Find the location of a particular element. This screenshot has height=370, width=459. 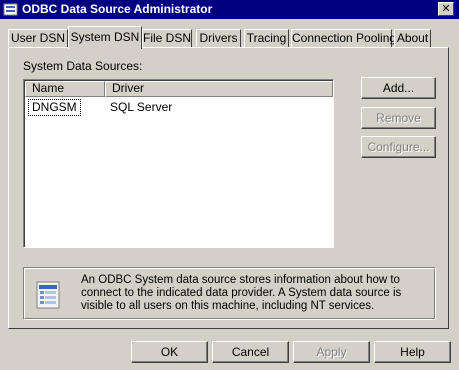

tab-tracing: Tracing is located at coordinates (266, 38).